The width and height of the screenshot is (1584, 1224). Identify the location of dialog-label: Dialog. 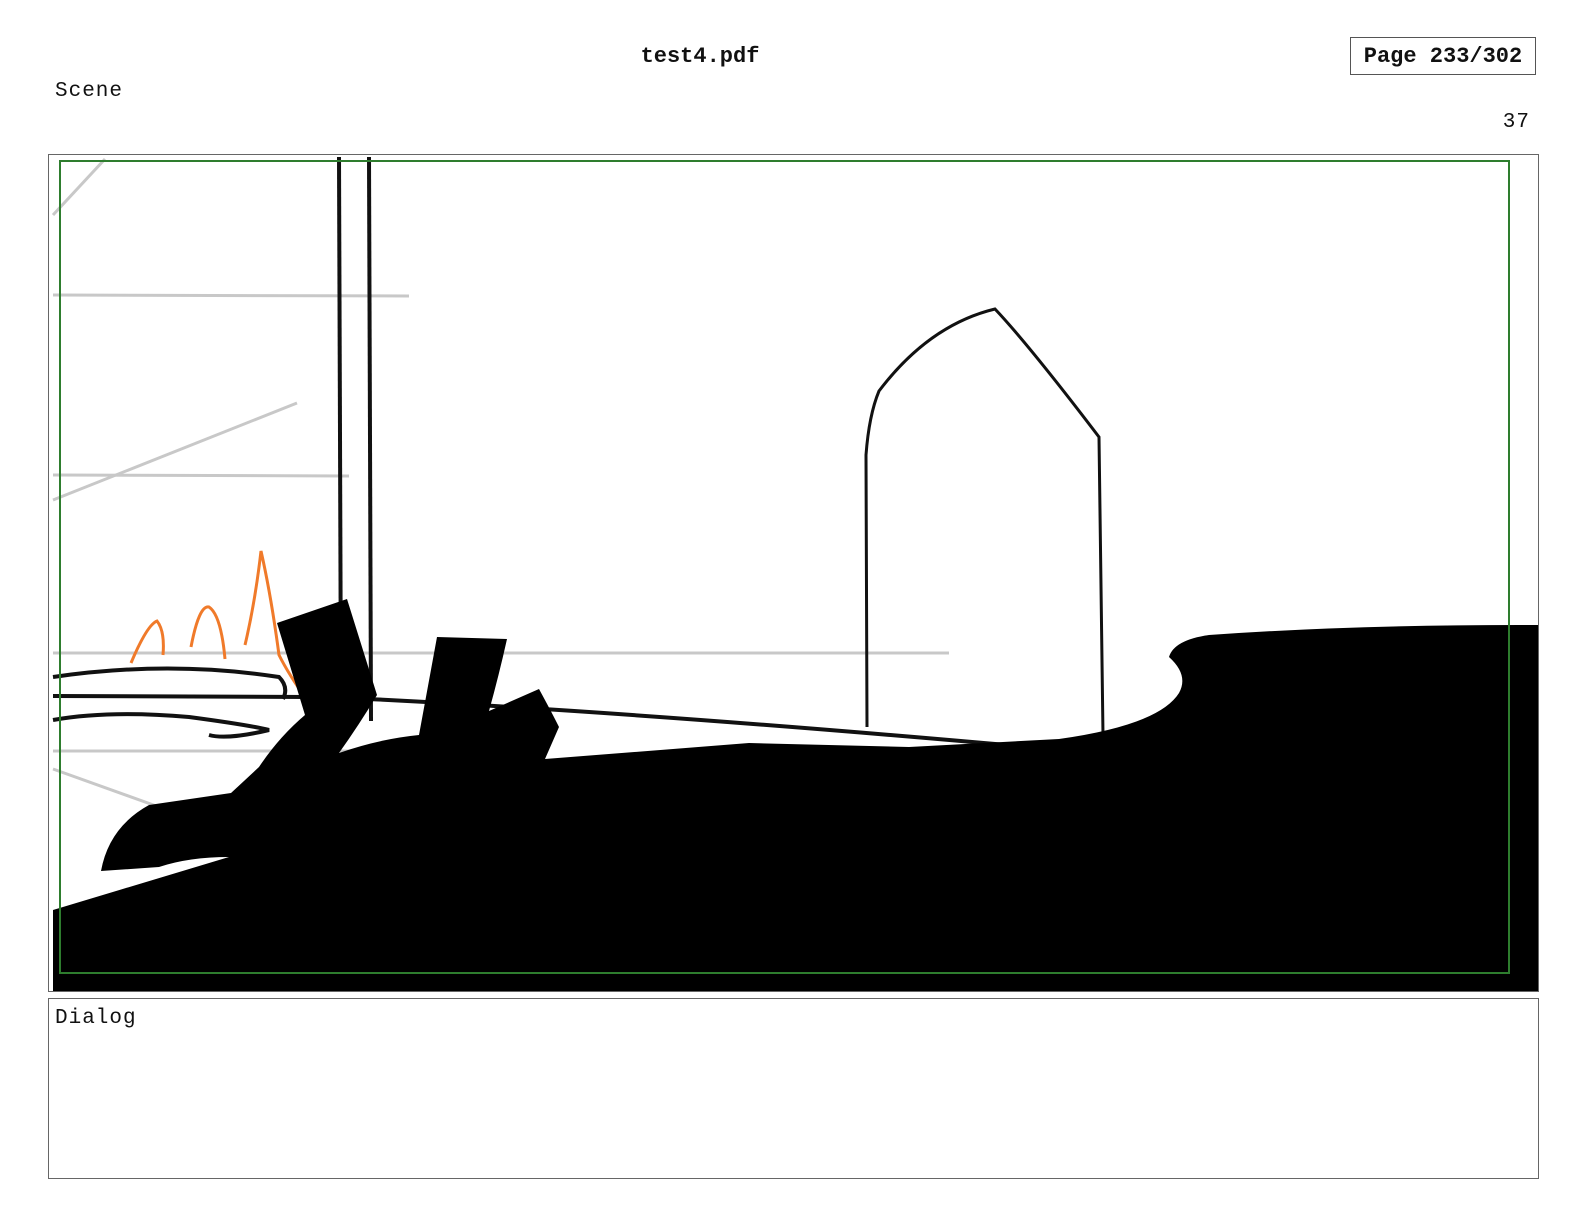
(96, 1018).